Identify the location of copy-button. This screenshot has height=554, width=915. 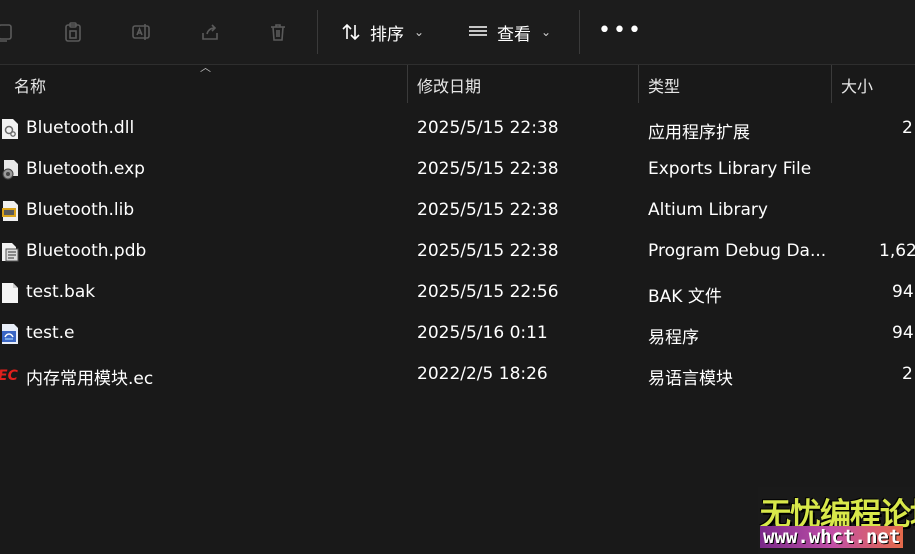
(11, 32).